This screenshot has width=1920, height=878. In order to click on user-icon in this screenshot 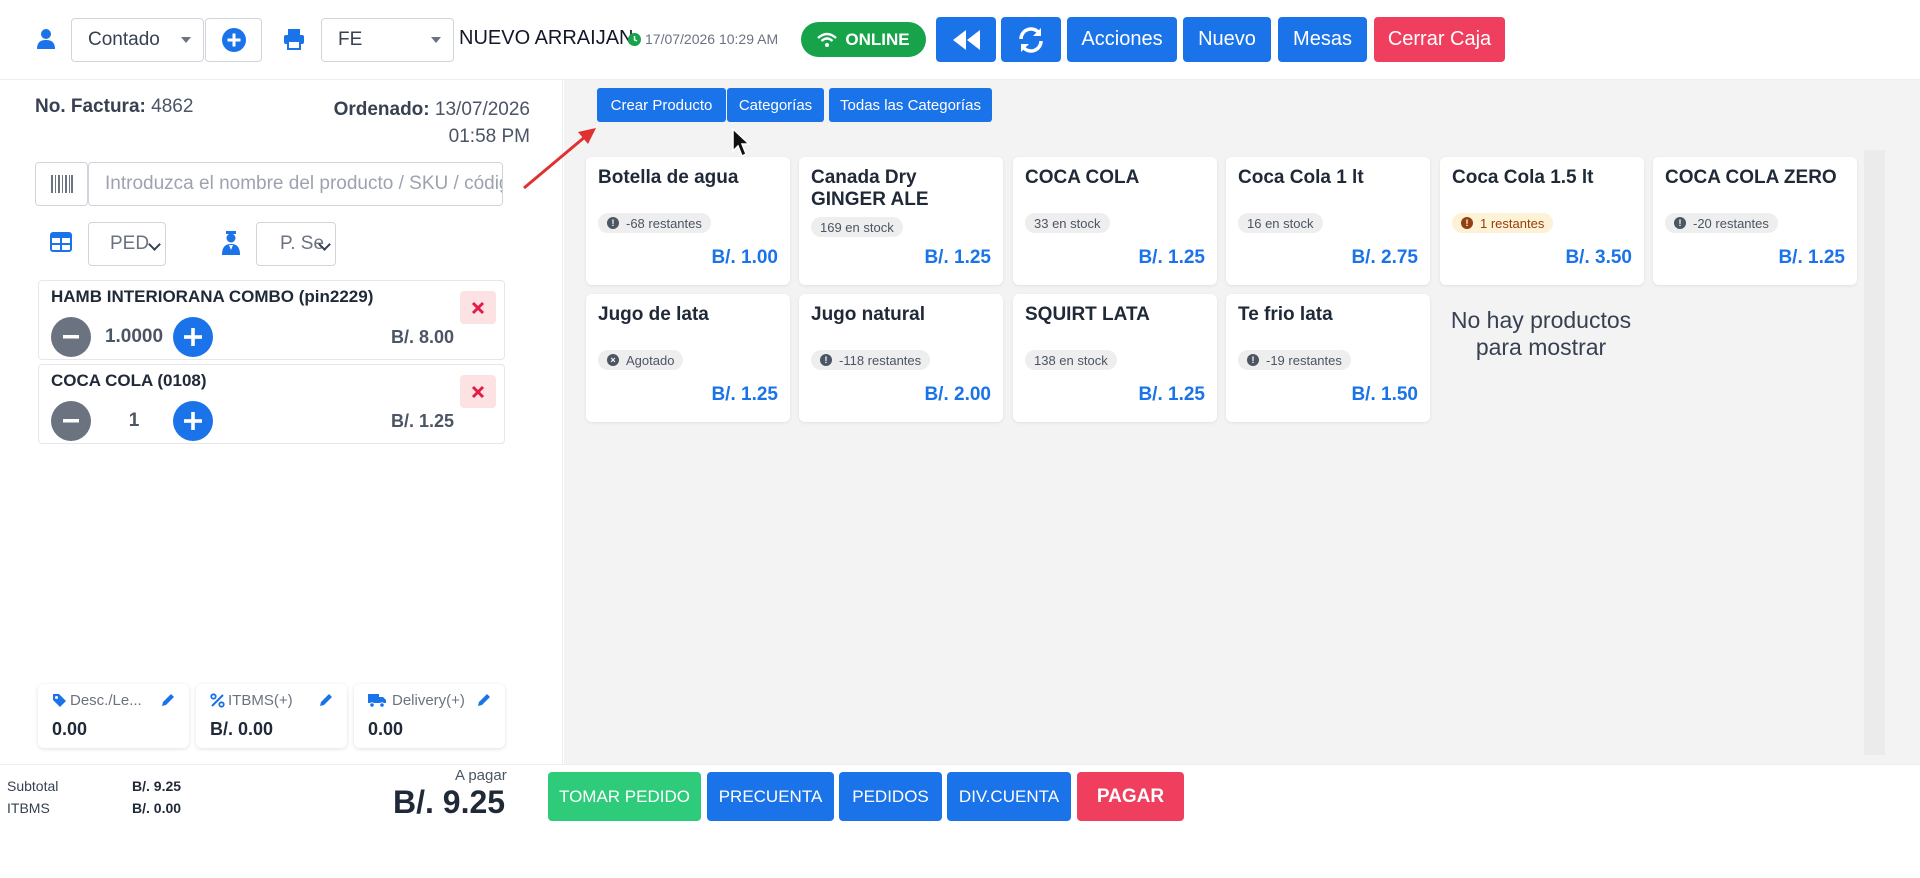, I will do `click(46, 39)`.